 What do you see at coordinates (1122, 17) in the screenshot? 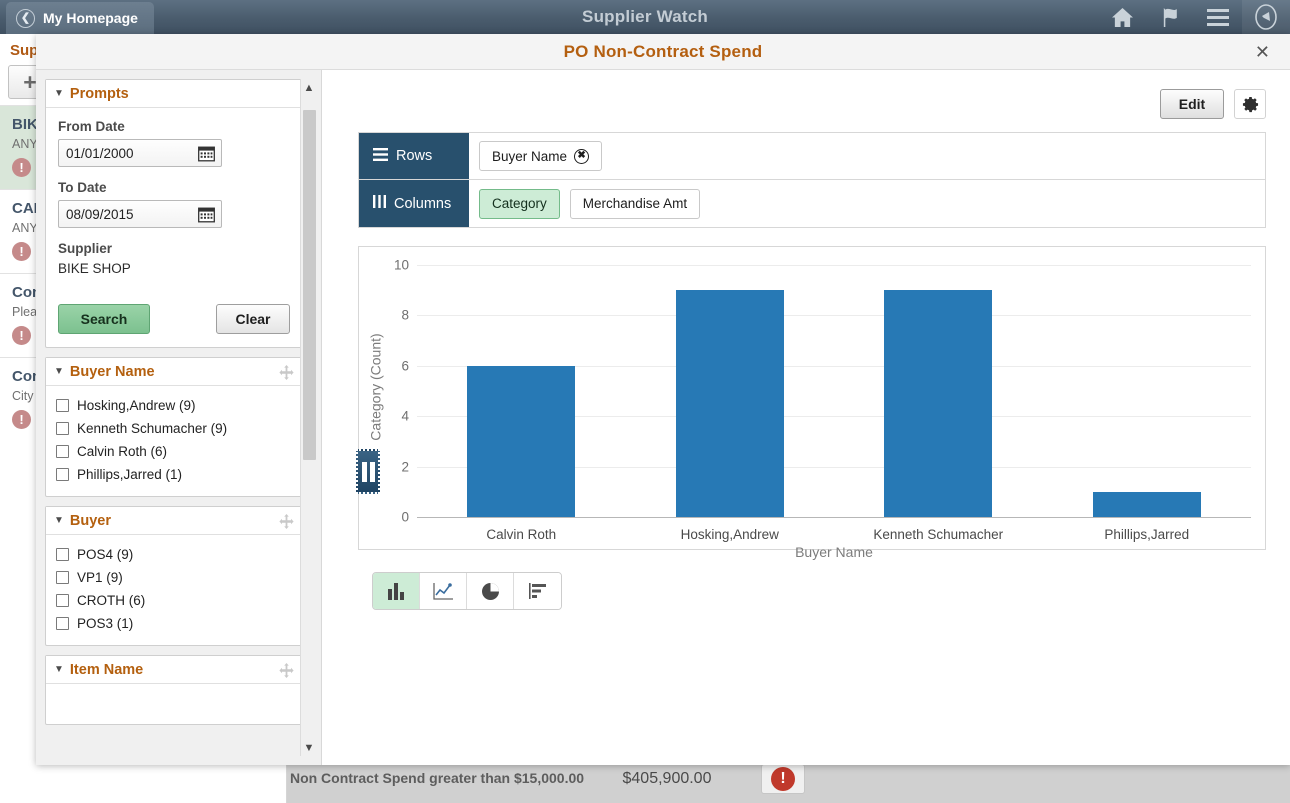
I see `home-icon` at bounding box center [1122, 17].